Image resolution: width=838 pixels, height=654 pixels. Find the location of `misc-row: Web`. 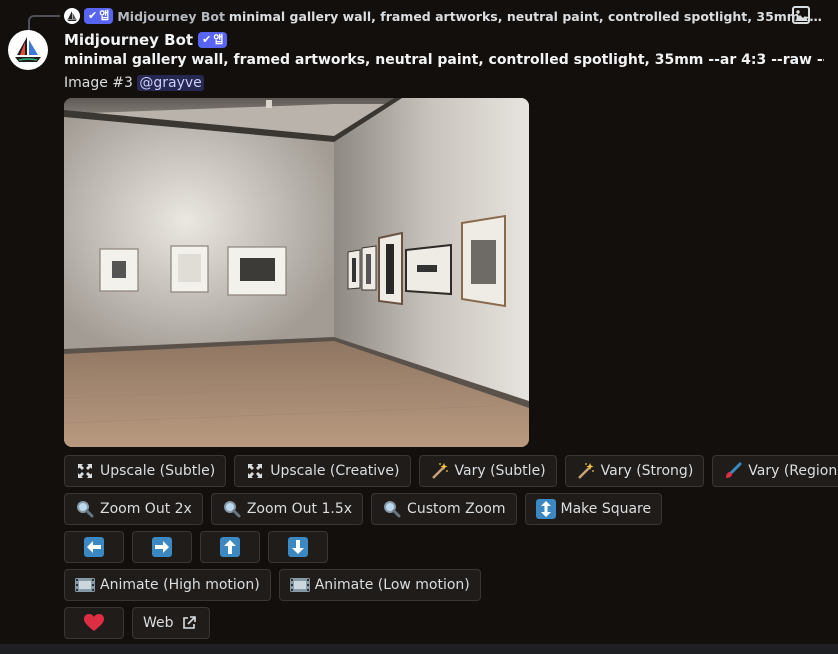

misc-row: Web is located at coordinates (137, 623).